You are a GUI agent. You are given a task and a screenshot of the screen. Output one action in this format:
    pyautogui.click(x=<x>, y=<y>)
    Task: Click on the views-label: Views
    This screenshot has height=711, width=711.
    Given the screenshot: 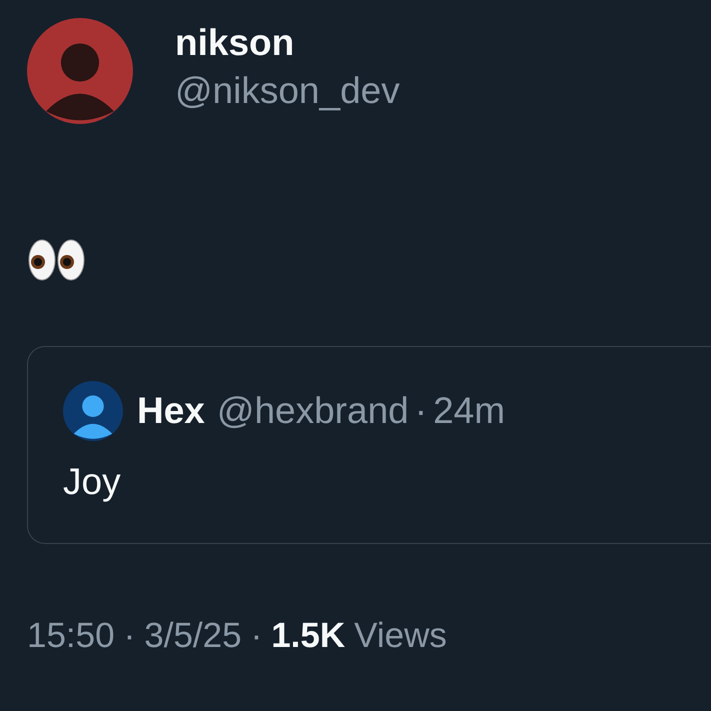 What is the action you would take?
    pyautogui.click(x=400, y=636)
    